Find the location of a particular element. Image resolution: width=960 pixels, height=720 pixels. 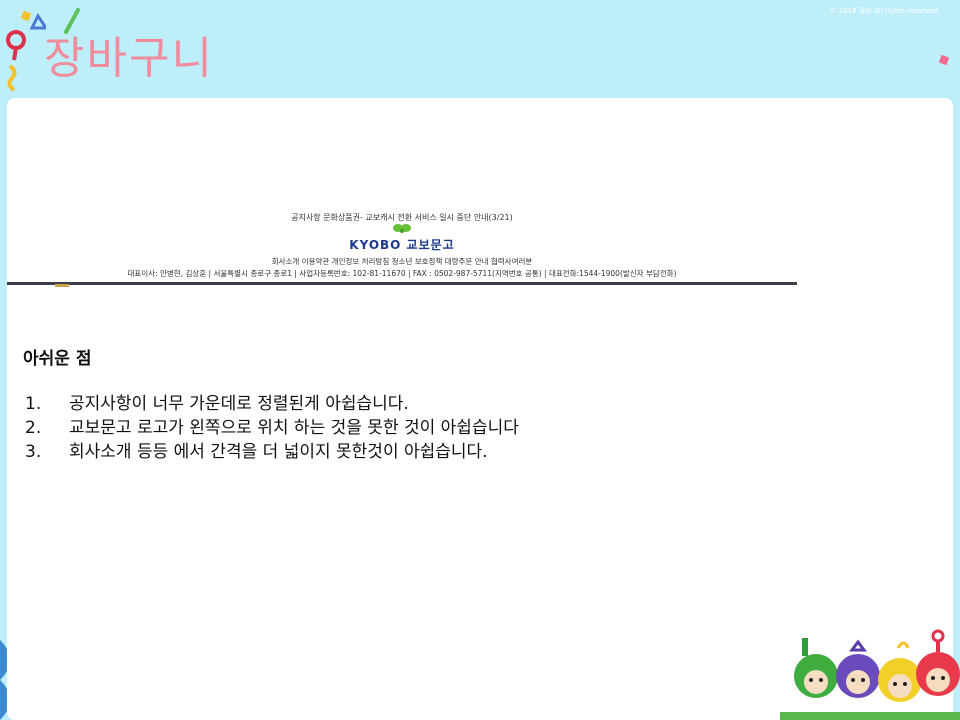

footer-divider is located at coordinates (402, 283).